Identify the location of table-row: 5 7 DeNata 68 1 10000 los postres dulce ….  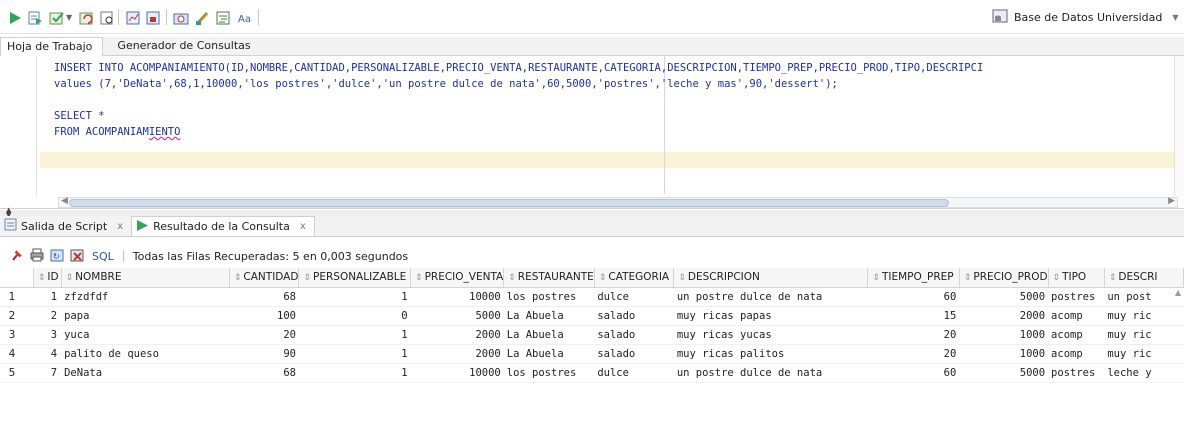
(592, 373).